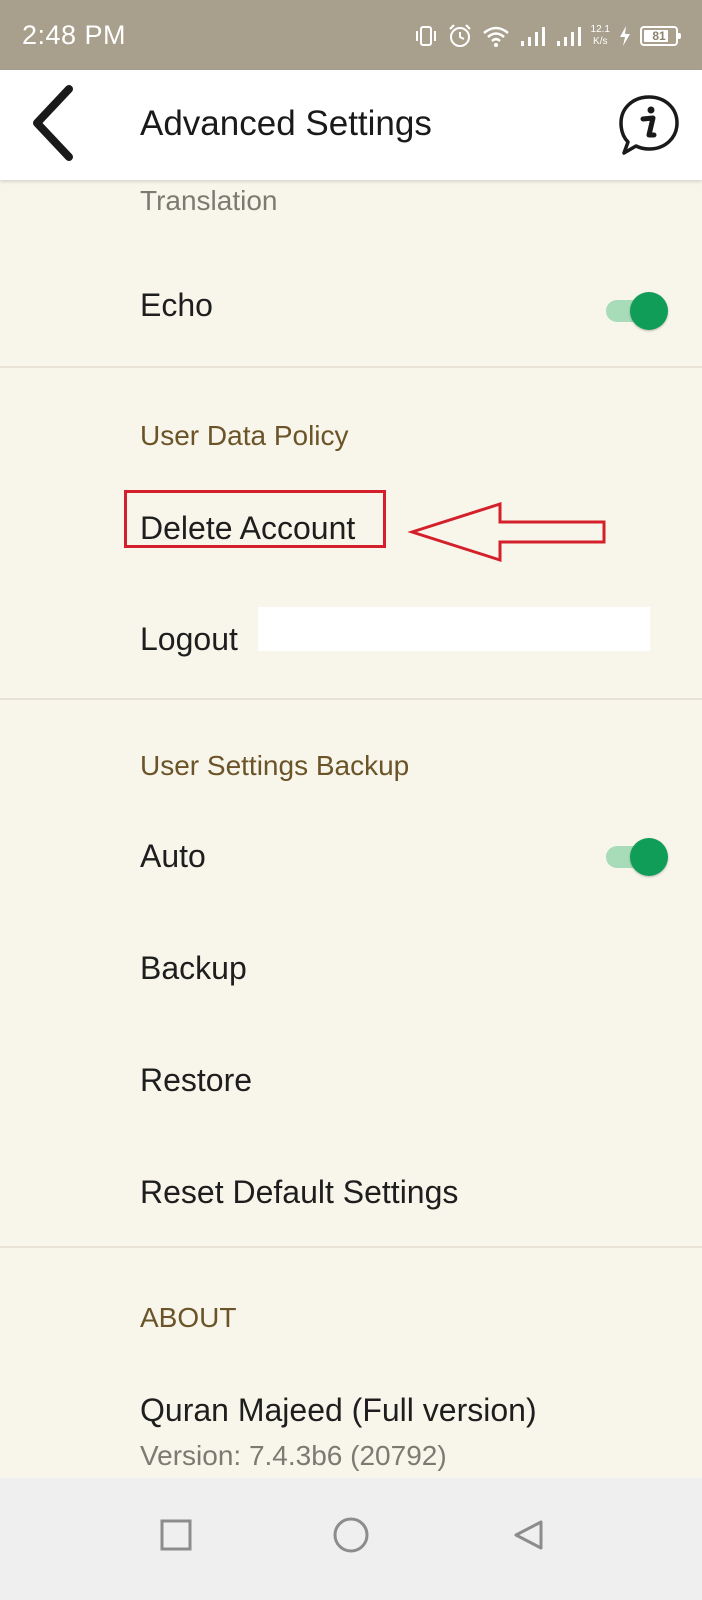 The image size is (702, 1600). What do you see at coordinates (299, 1192) in the screenshot?
I see `reset-default-settings-label: Reset Default Settings` at bounding box center [299, 1192].